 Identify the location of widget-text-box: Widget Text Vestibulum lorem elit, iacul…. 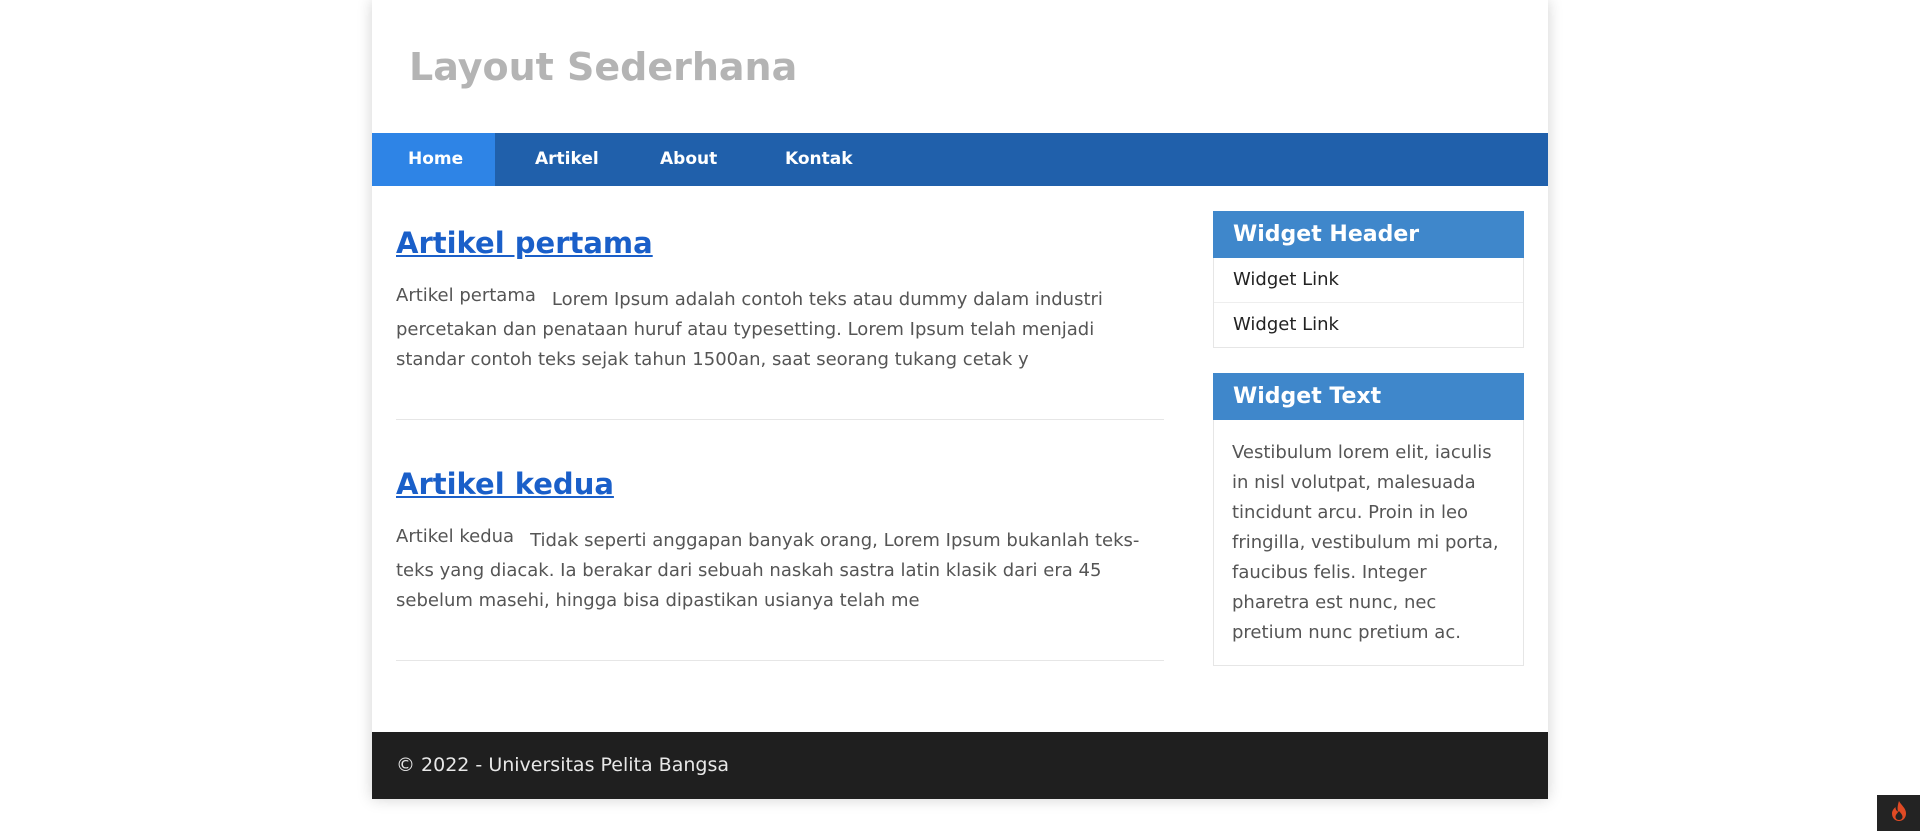
(1368, 519).